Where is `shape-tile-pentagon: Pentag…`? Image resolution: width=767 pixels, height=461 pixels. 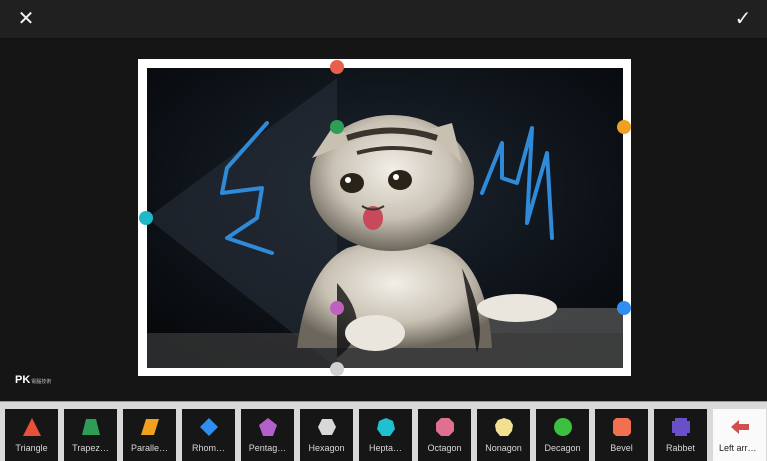
shape-tile-pentagon: Pentag… is located at coordinates (267, 435).